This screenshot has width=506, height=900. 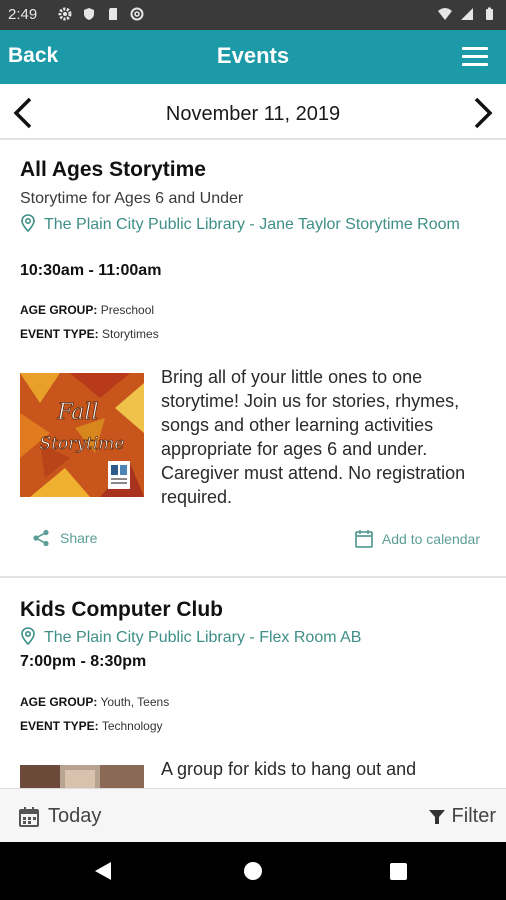 I want to click on signal-icon, so click(x=467, y=14).